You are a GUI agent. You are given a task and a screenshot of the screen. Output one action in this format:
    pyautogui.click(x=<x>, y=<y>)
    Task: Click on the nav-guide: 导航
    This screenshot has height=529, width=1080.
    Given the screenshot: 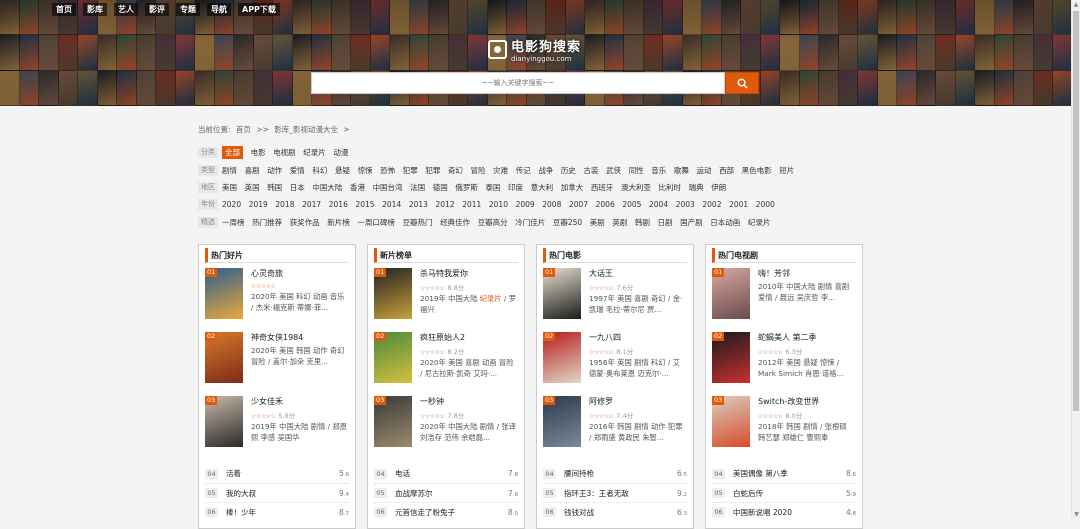 What is the action you would take?
    pyautogui.click(x=219, y=9)
    